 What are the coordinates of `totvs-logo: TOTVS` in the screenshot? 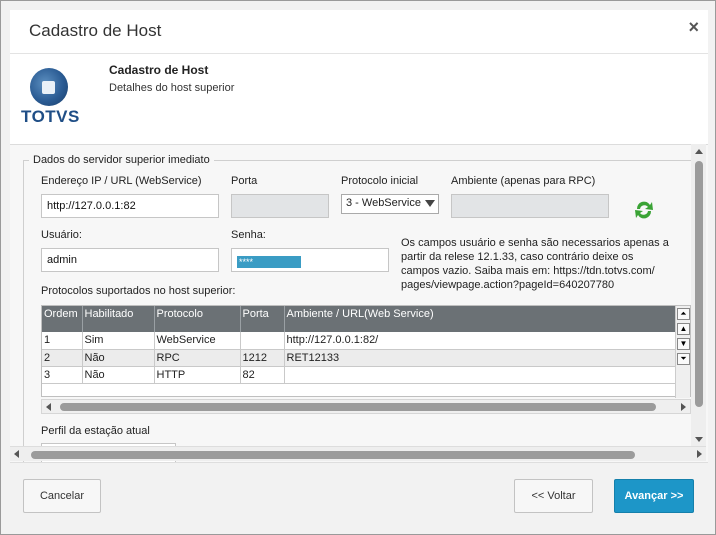 It's located at (50, 97).